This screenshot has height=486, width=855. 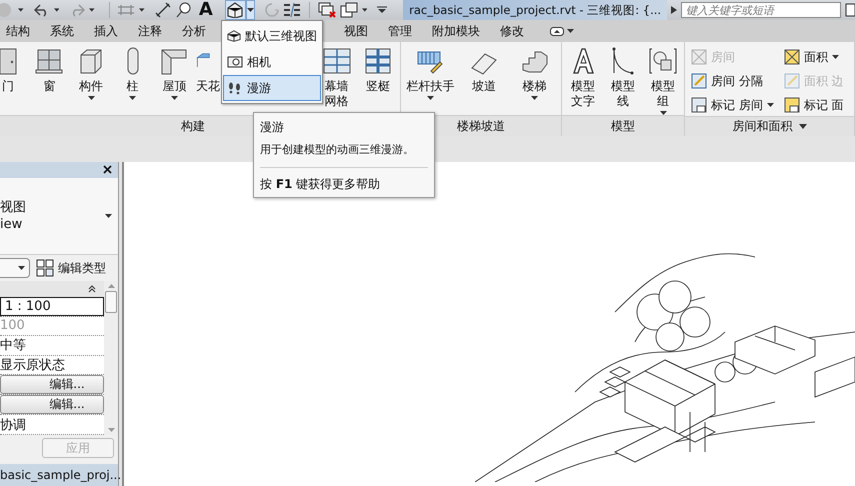 I want to click on switch-windows-icon, so click(x=349, y=10).